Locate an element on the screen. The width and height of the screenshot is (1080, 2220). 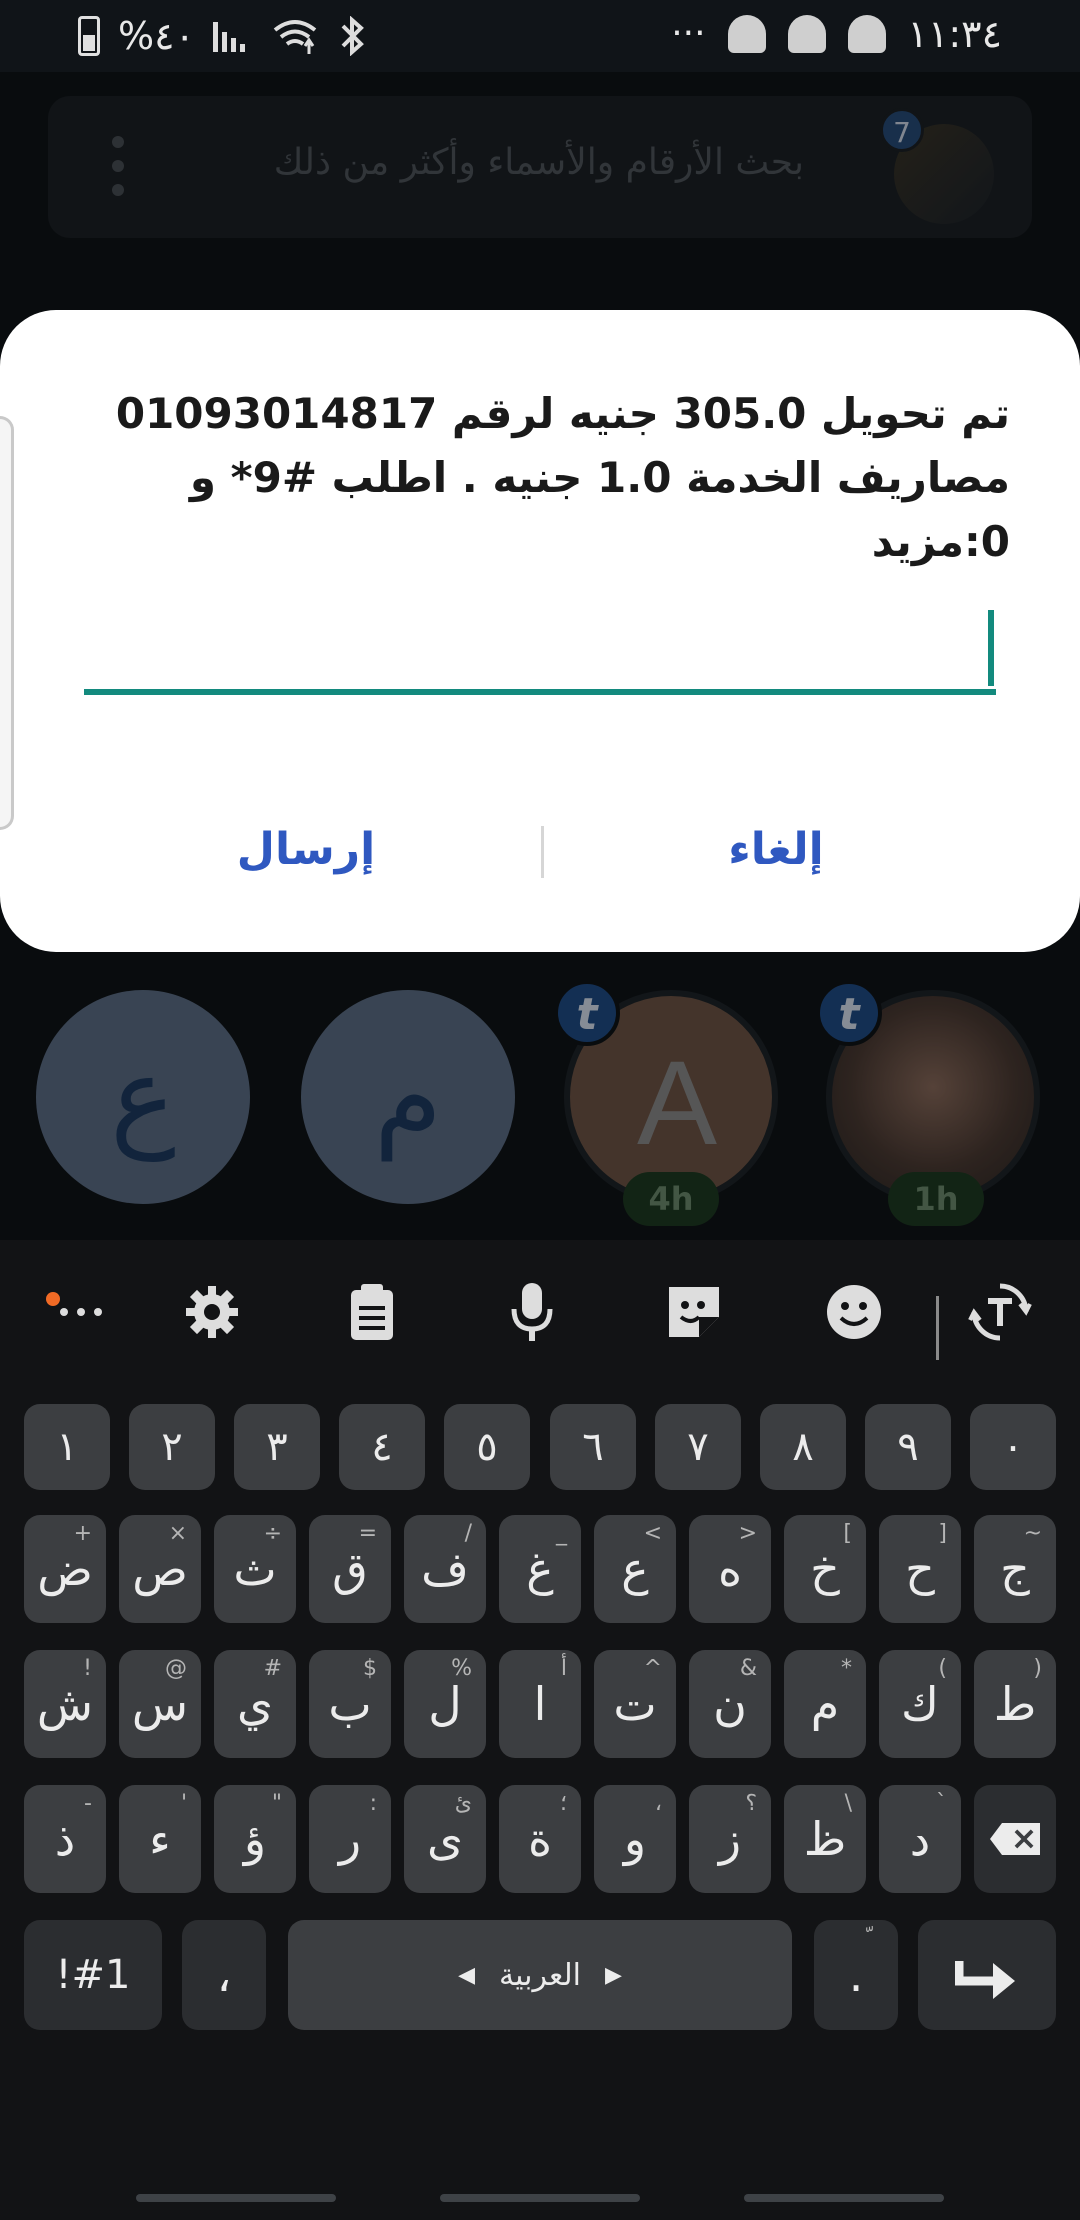
enter-arrow-icon is located at coordinates (985, 1980).